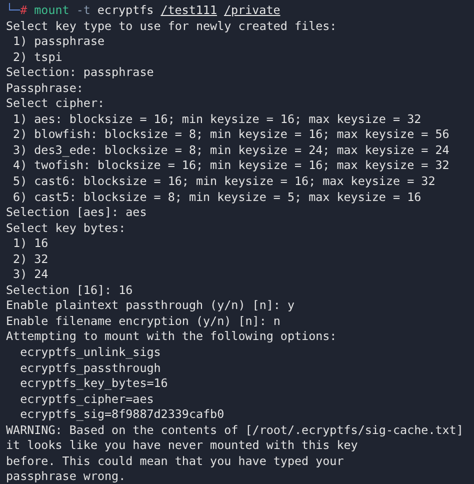  I want to click on output-line: 3) 24, so click(30, 275).